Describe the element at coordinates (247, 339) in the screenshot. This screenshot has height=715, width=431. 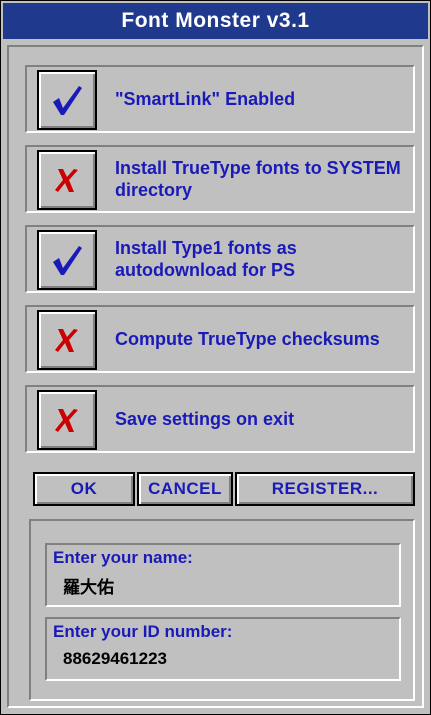
I see `option-compute-checksums-label: Compute TrueType checksums` at that location.